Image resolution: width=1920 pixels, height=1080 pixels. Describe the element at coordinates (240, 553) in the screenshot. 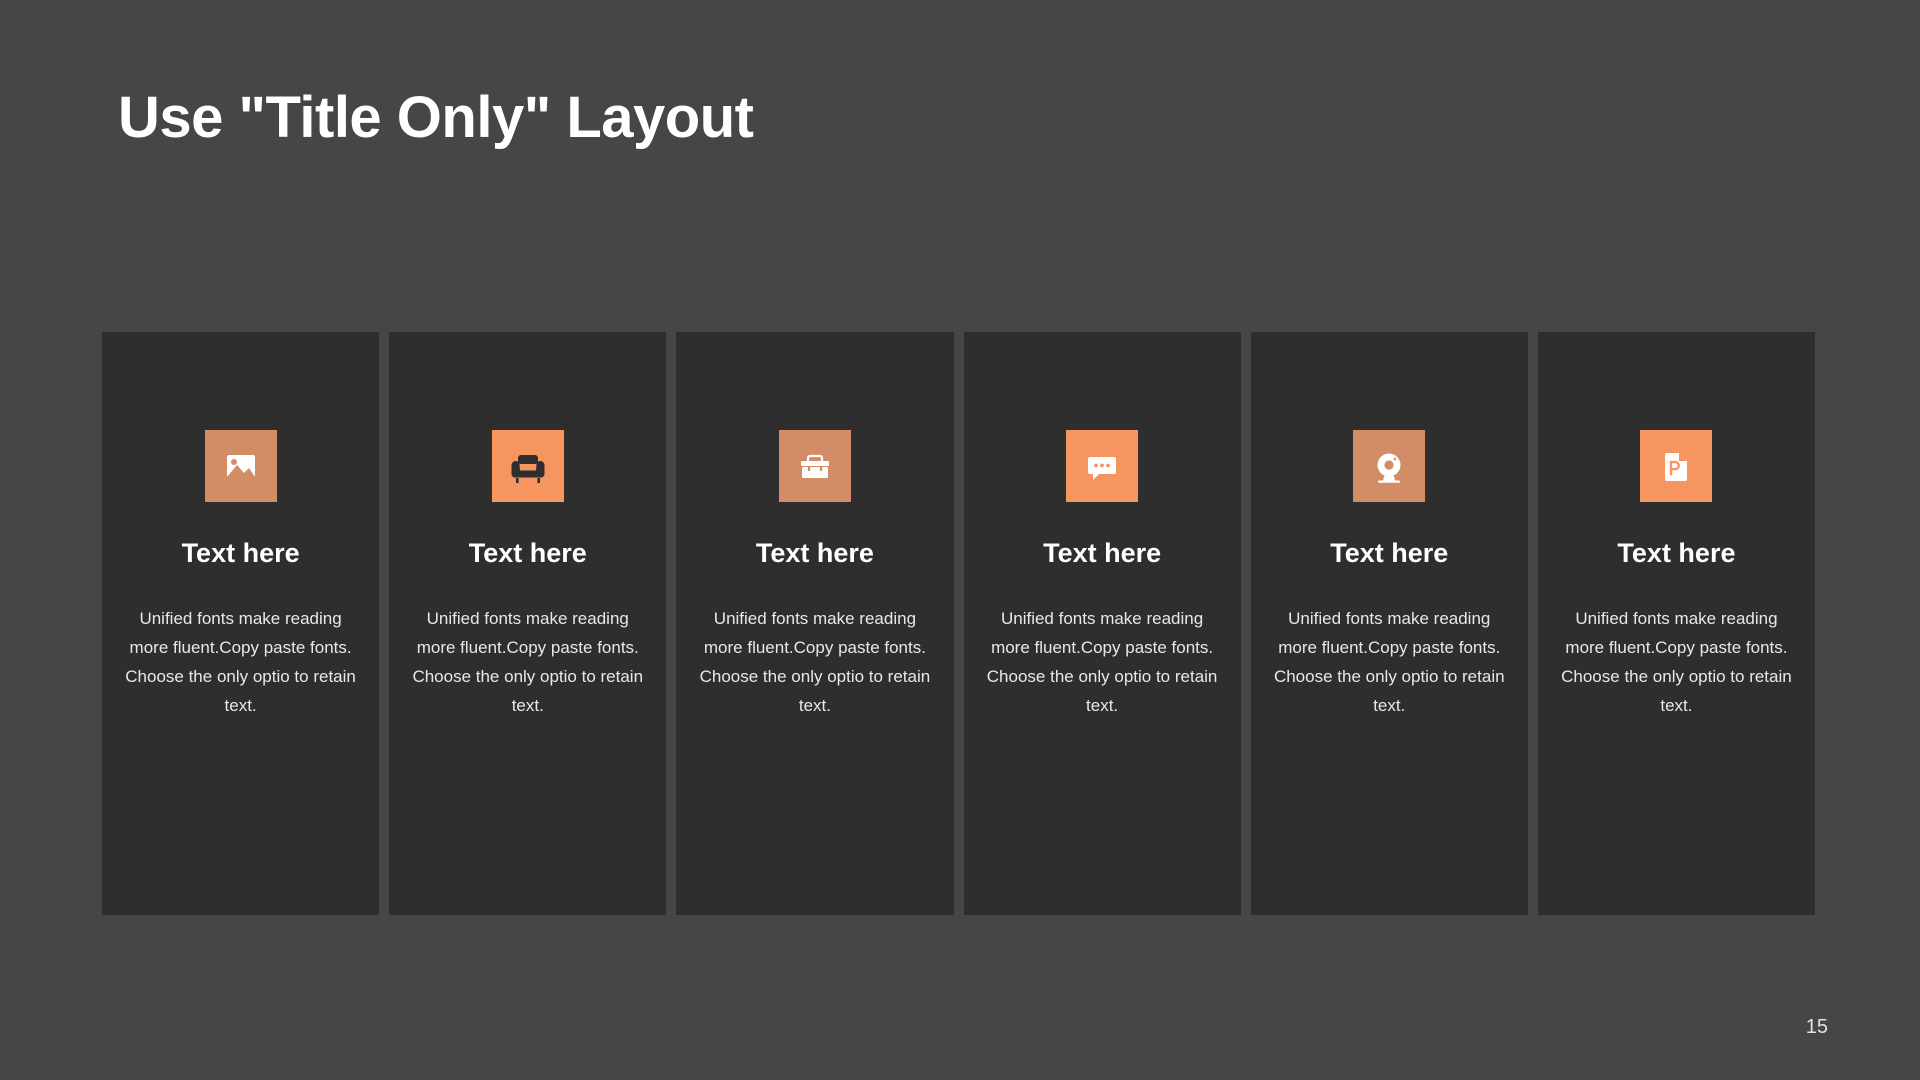

I see `card-1-heading: Text here` at that location.